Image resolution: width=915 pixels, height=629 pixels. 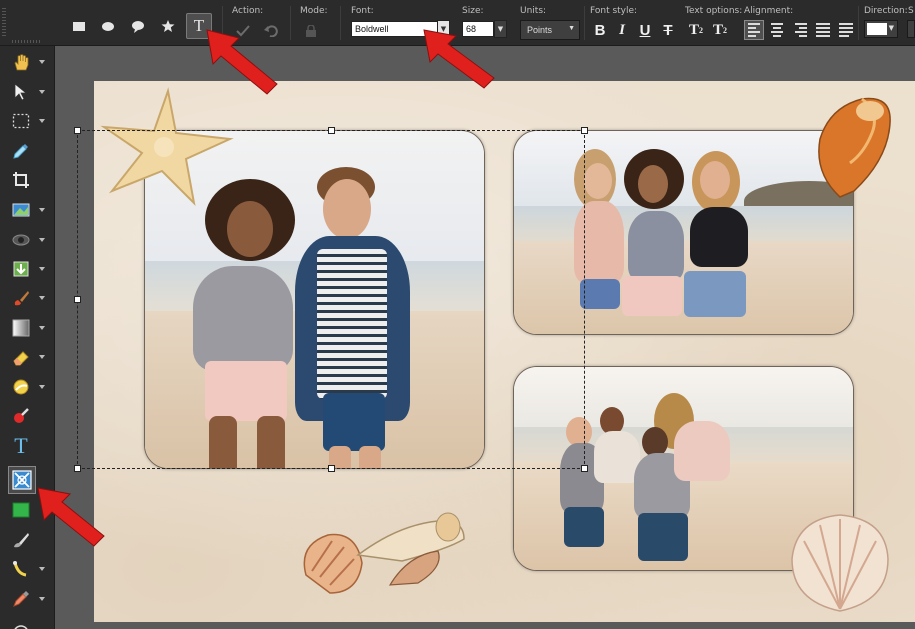 What do you see at coordinates (21, 121) in the screenshot?
I see `marquee-selection-icon` at bounding box center [21, 121].